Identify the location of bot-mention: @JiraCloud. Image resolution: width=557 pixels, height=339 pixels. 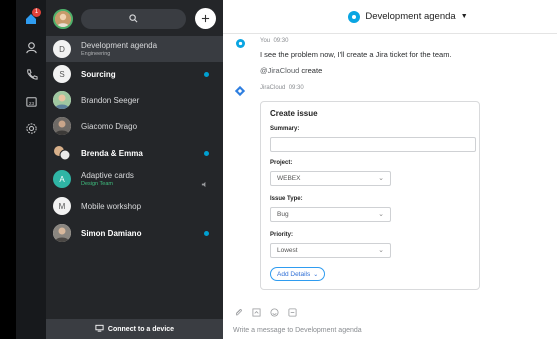
(279, 70).